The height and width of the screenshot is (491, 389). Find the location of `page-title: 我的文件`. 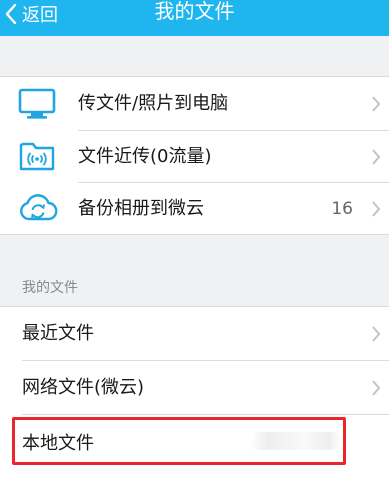

page-title: 我的文件 is located at coordinates (194, 11).